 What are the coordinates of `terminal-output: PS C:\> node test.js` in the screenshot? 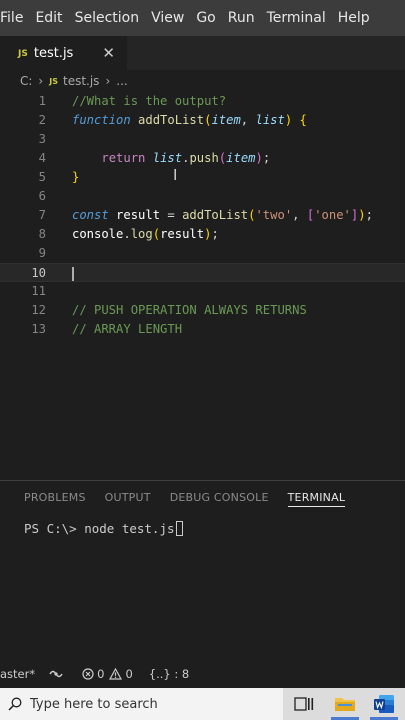 It's located at (103, 528).